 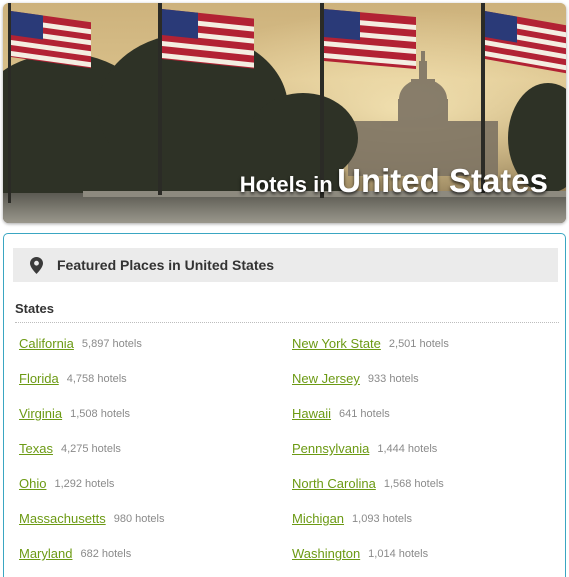 What do you see at coordinates (36, 448) in the screenshot?
I see `state-link-texas: Texas` at bounding box center [36, 448].